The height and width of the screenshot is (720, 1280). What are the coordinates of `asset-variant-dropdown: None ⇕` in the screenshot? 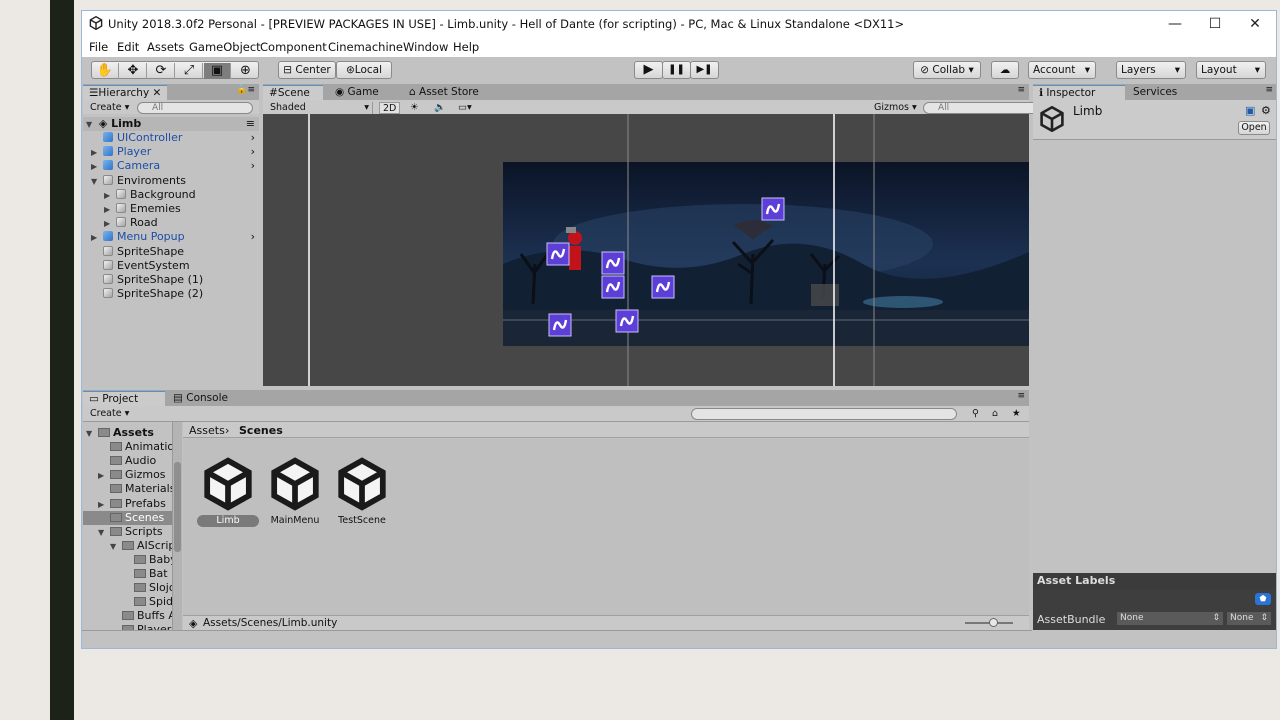 It's located at (1249, 618).